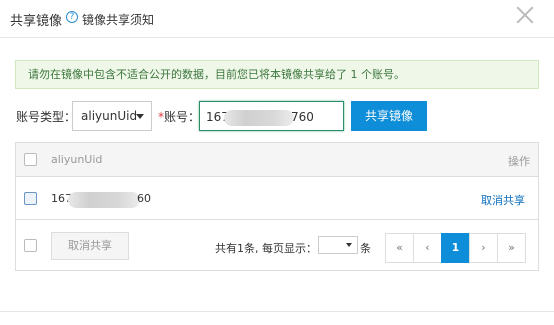 The image size is (554, 325). I want to click on page-button-current: 1, so click(455, 248).